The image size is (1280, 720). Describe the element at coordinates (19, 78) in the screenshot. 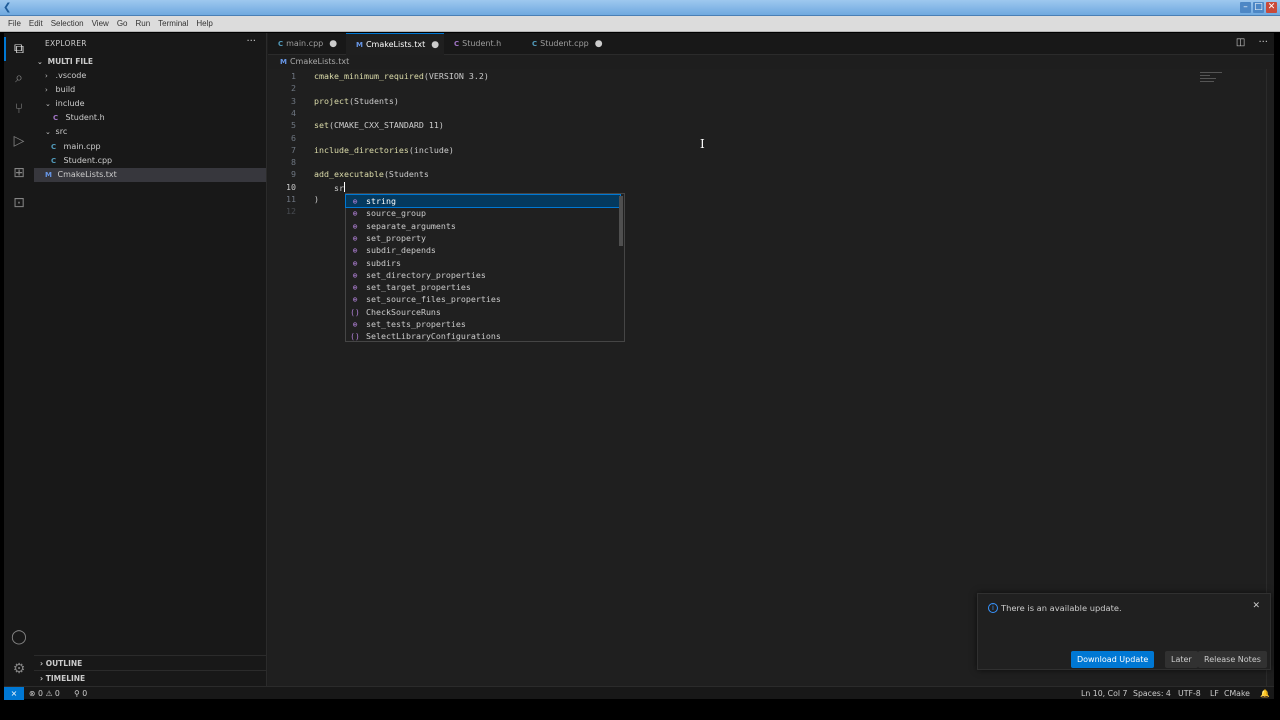

I see `search-icon: ⌕` at that location.